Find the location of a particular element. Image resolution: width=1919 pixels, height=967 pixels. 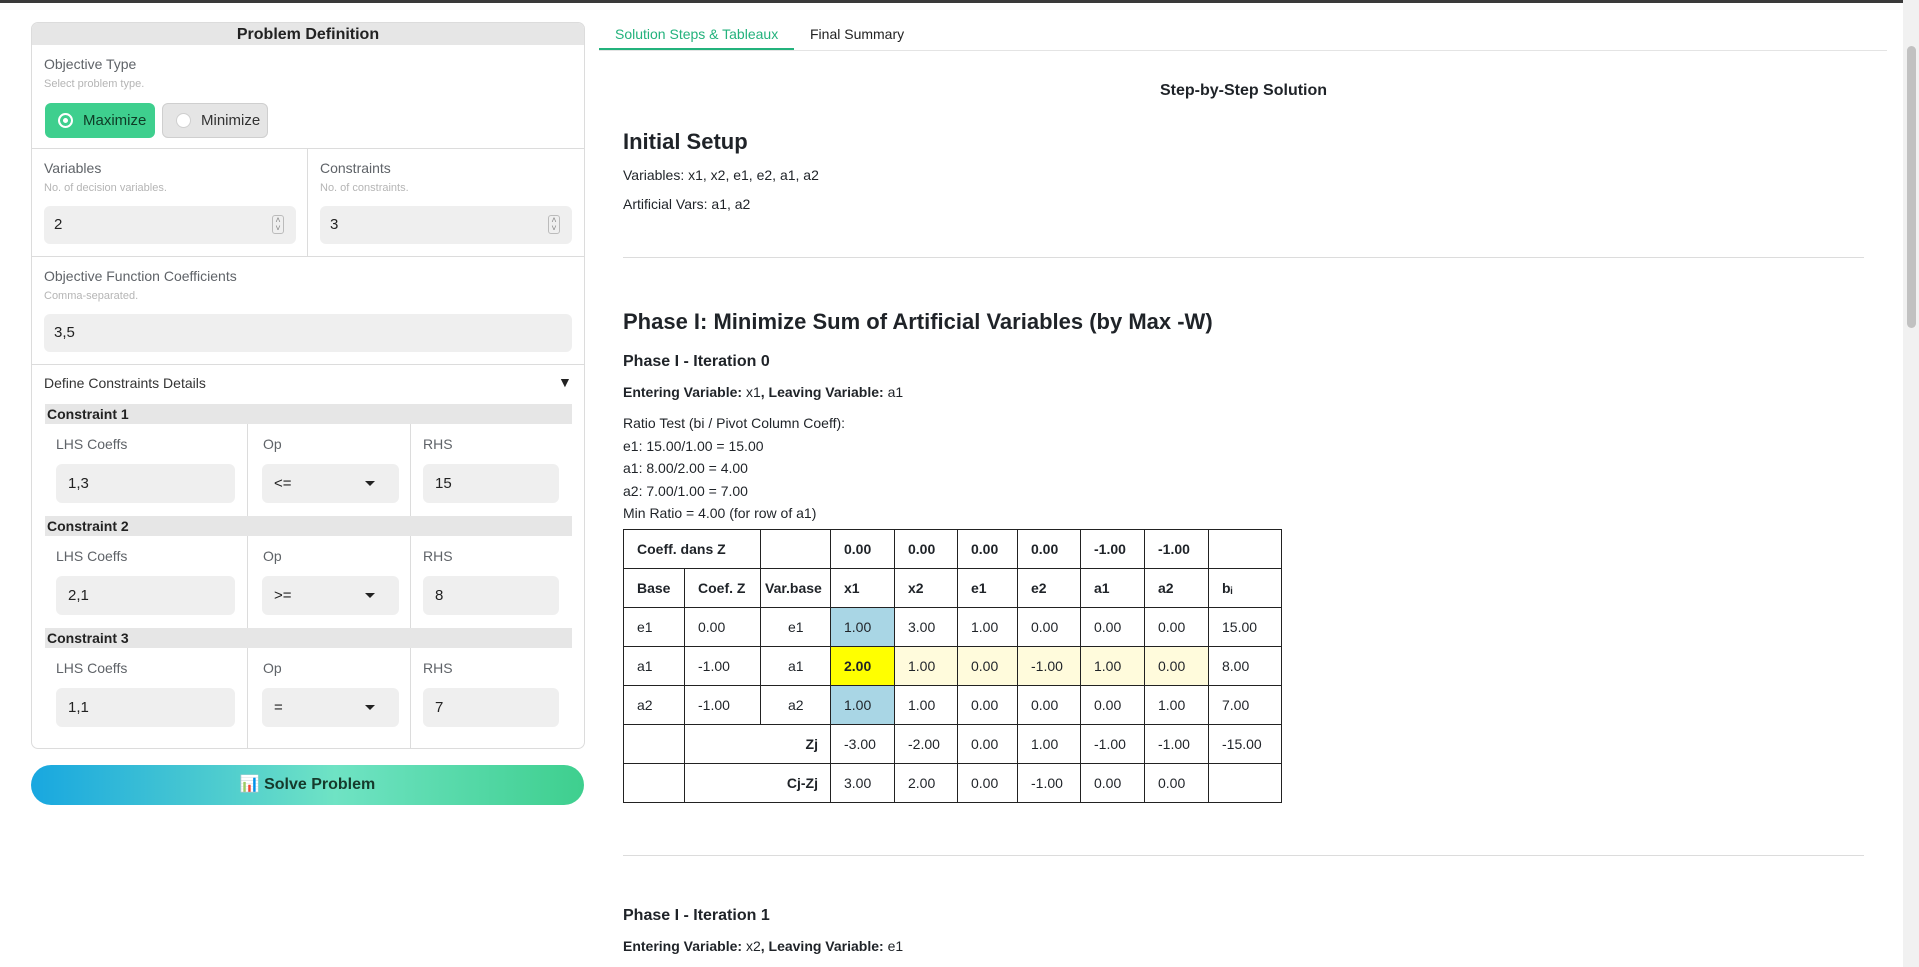

maximize-toggle: Maximize is located at coordinates (100, 120).